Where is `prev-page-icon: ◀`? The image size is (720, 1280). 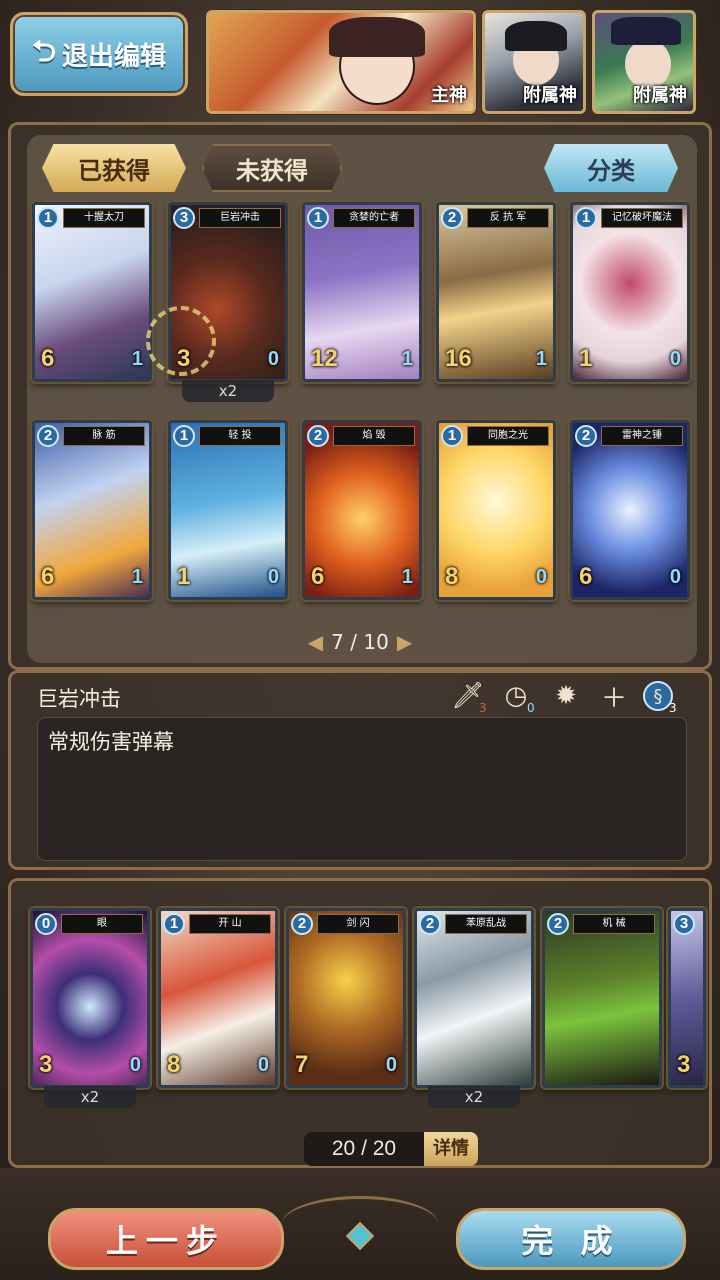
prev-page-icon: ◀ is located at coordinates (315, 642).